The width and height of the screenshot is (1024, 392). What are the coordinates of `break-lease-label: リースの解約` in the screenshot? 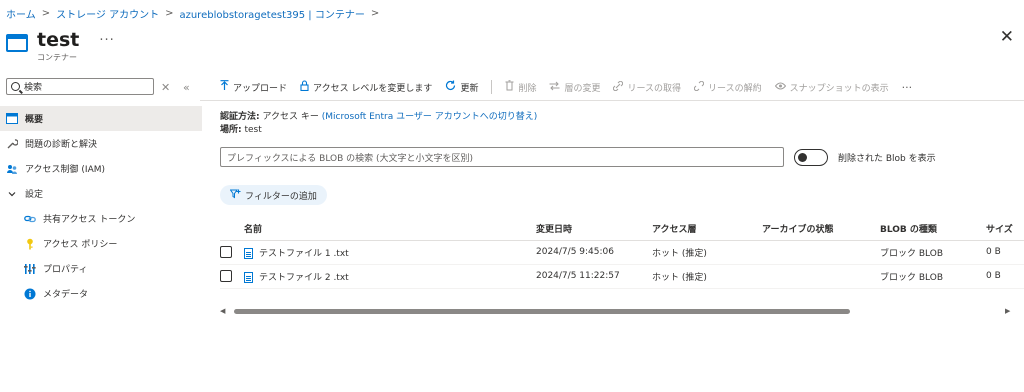 It's located at (735, 88).